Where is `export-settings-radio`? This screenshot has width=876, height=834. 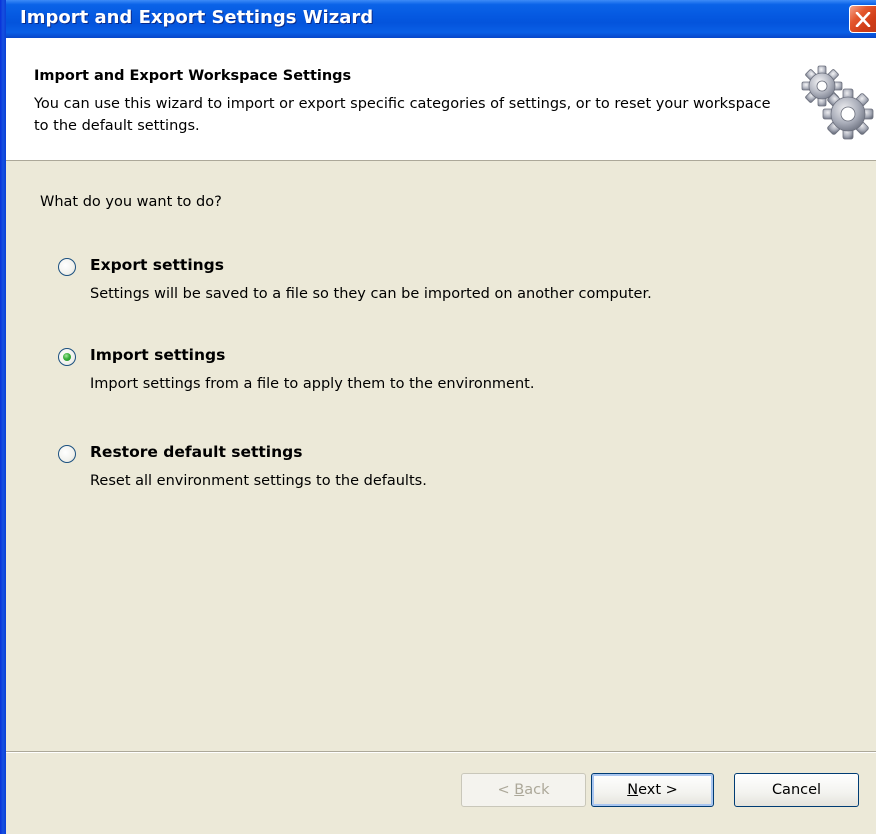 export-settings-radio is located at coordinates (67, 267).